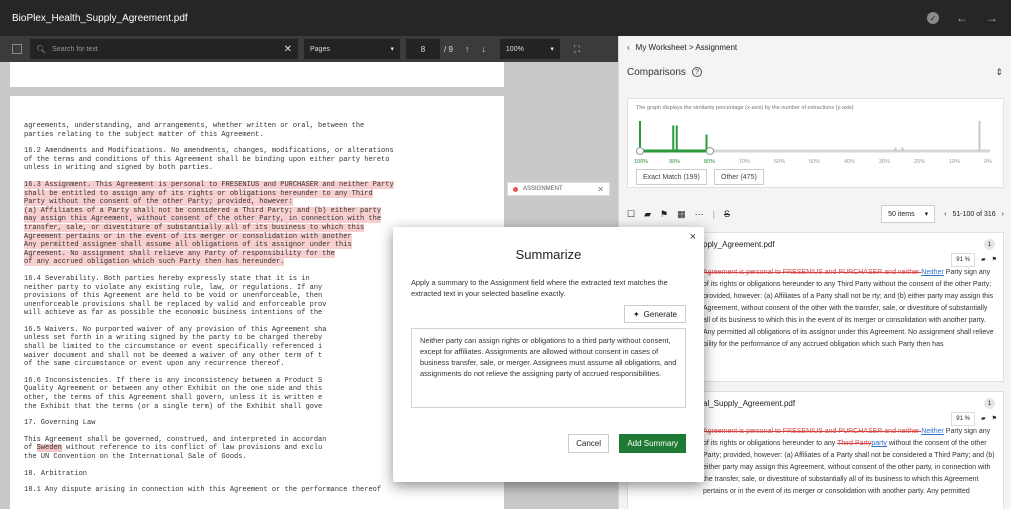  I want to click on x-tick-label: 50%, so click(815, 162).